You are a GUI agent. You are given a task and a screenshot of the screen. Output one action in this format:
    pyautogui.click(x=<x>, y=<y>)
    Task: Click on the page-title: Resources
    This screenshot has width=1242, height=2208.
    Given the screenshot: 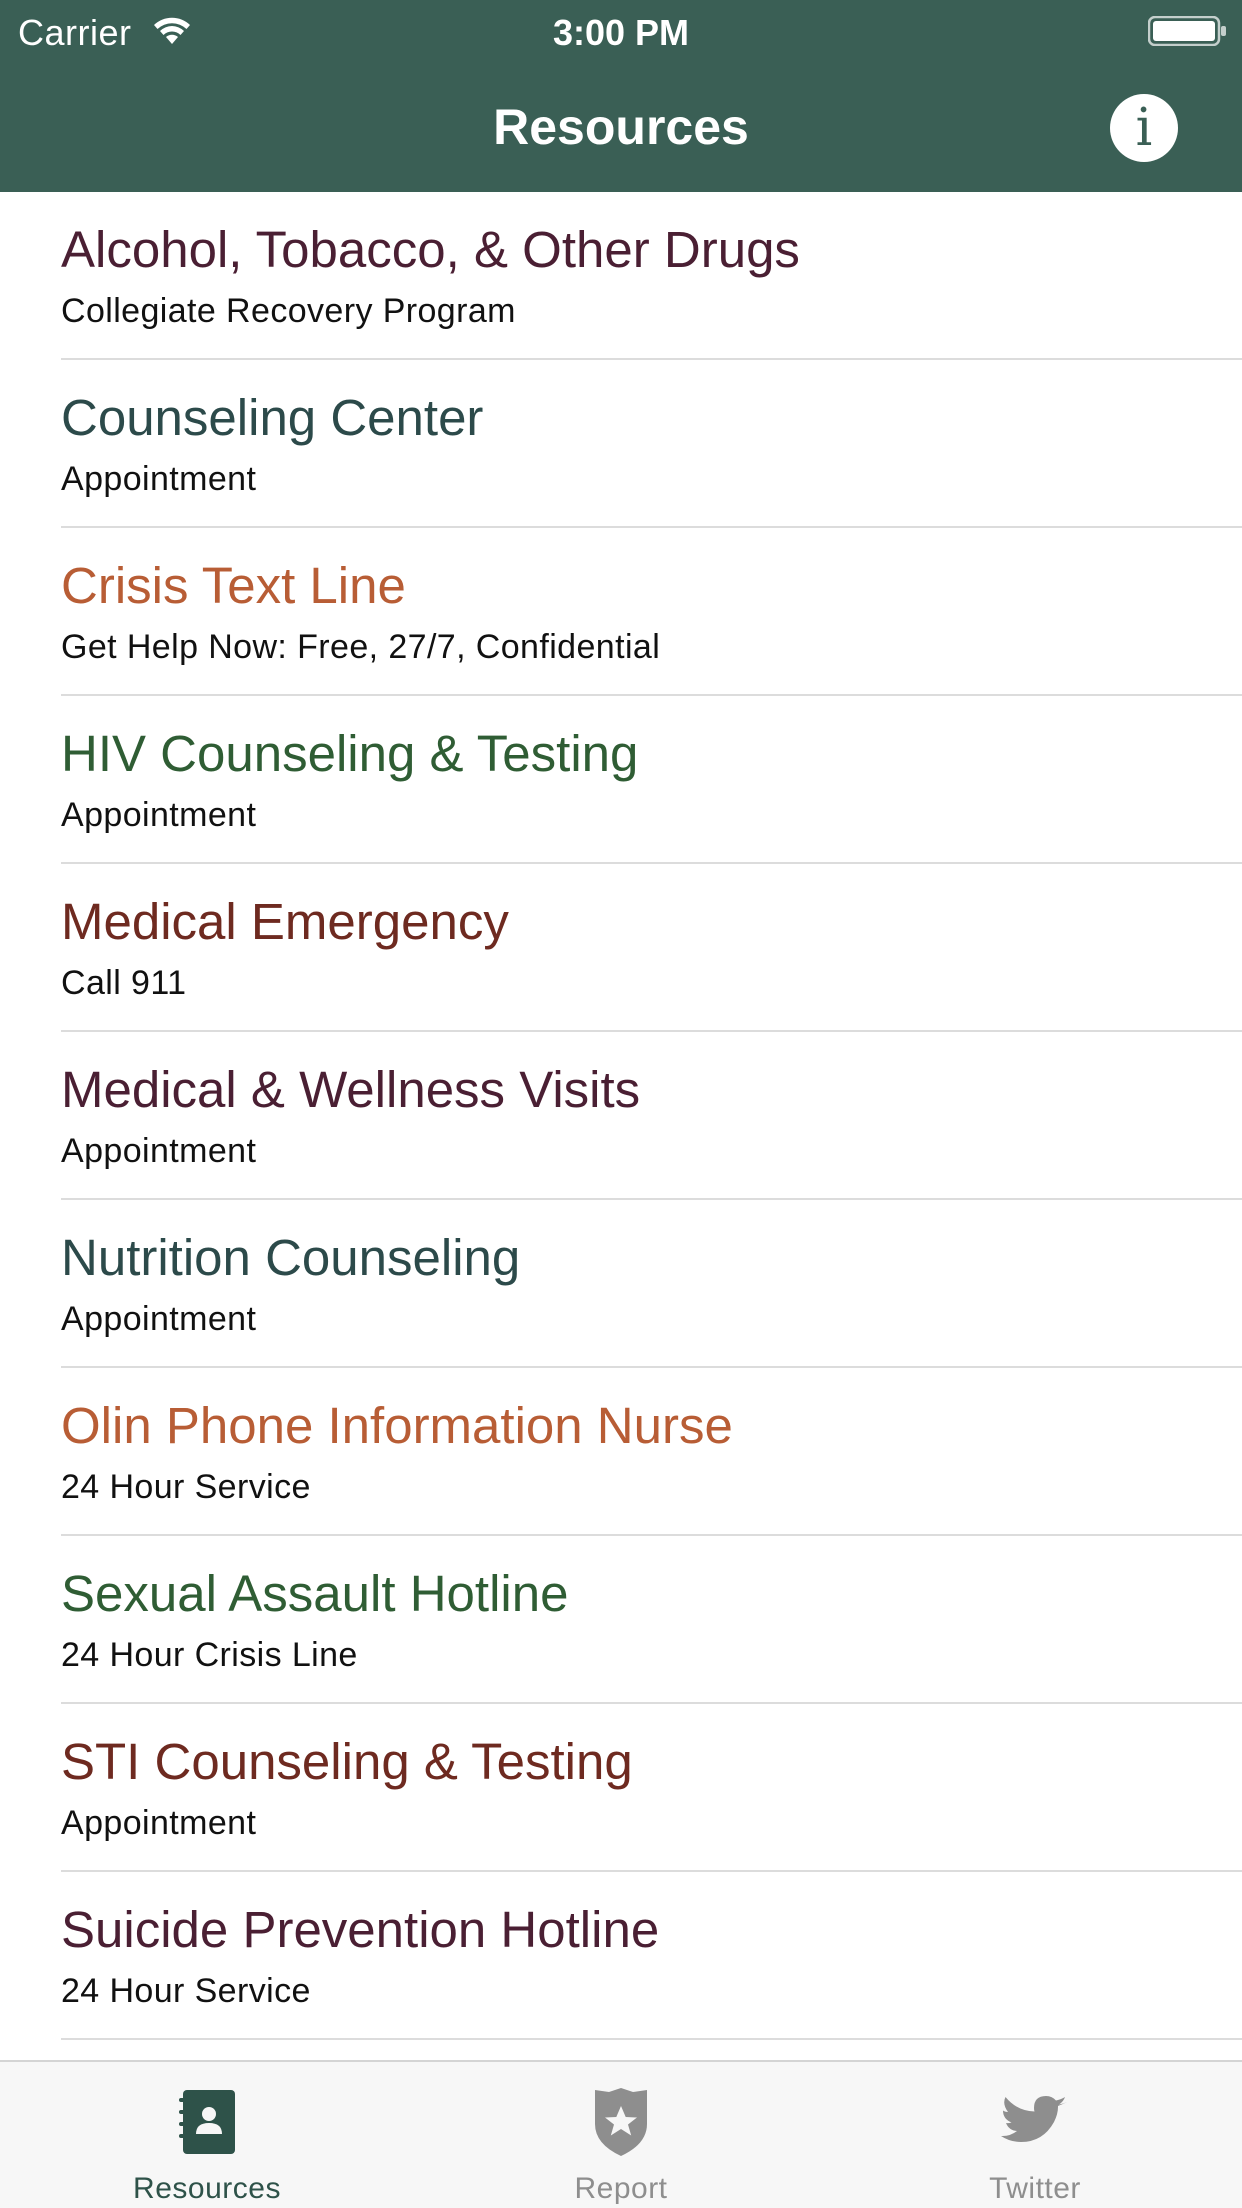 What is the action you would take?
    pyautogui.click(x=621, y=127)
    